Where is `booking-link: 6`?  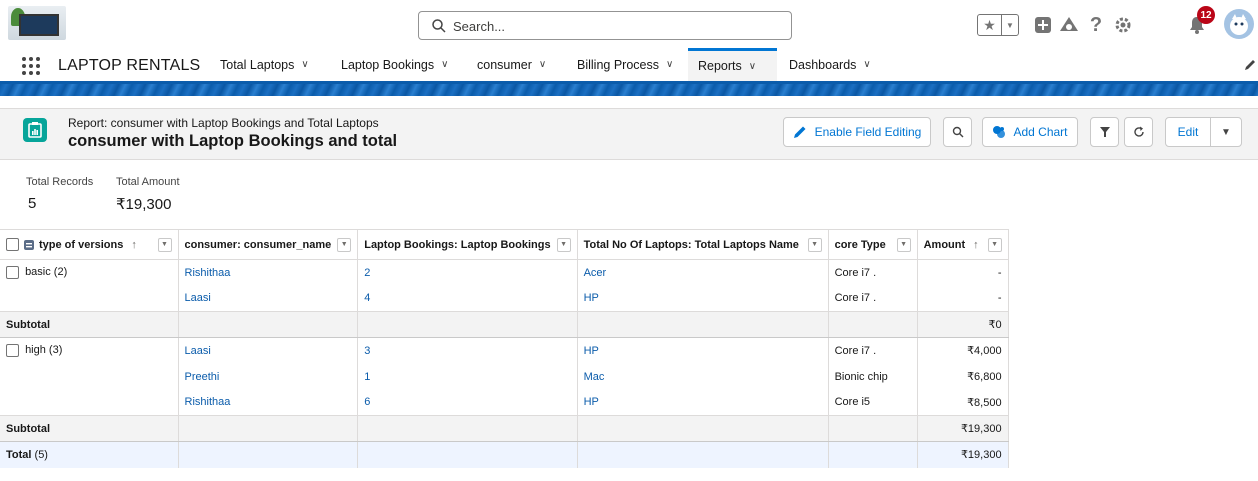 booking-link: 6 is located at coordinates (367, 402).